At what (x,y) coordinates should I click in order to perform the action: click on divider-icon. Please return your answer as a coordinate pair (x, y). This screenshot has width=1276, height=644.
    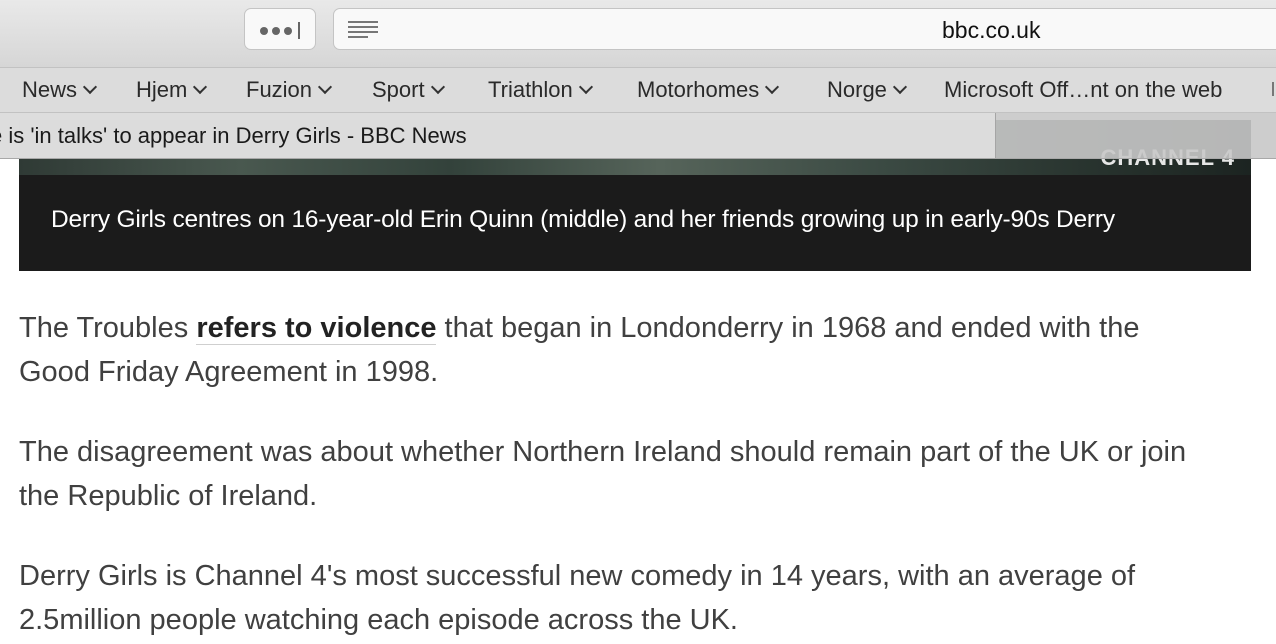
    Looking at the image, I should click on (299, 30).